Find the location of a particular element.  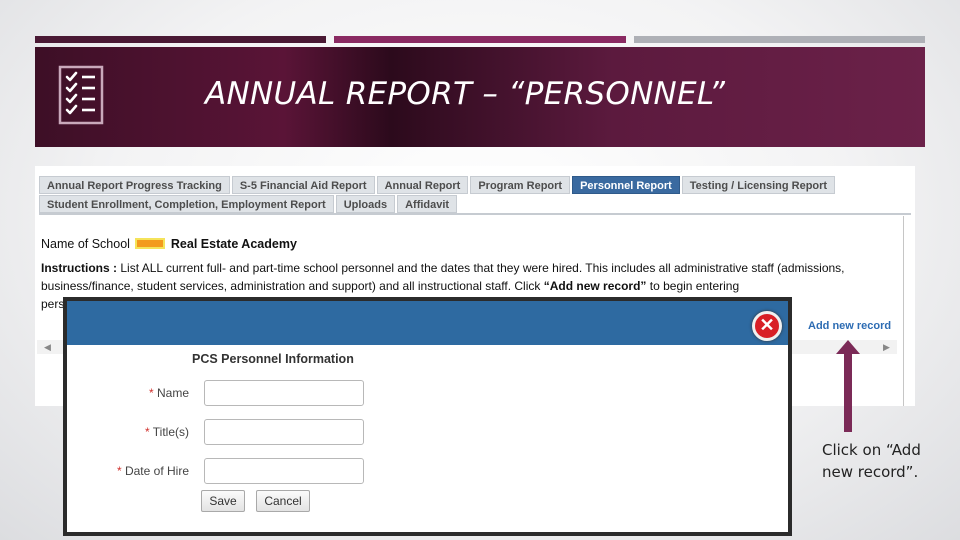

title-label: * Title(s) is located at coordinates (166, 432).